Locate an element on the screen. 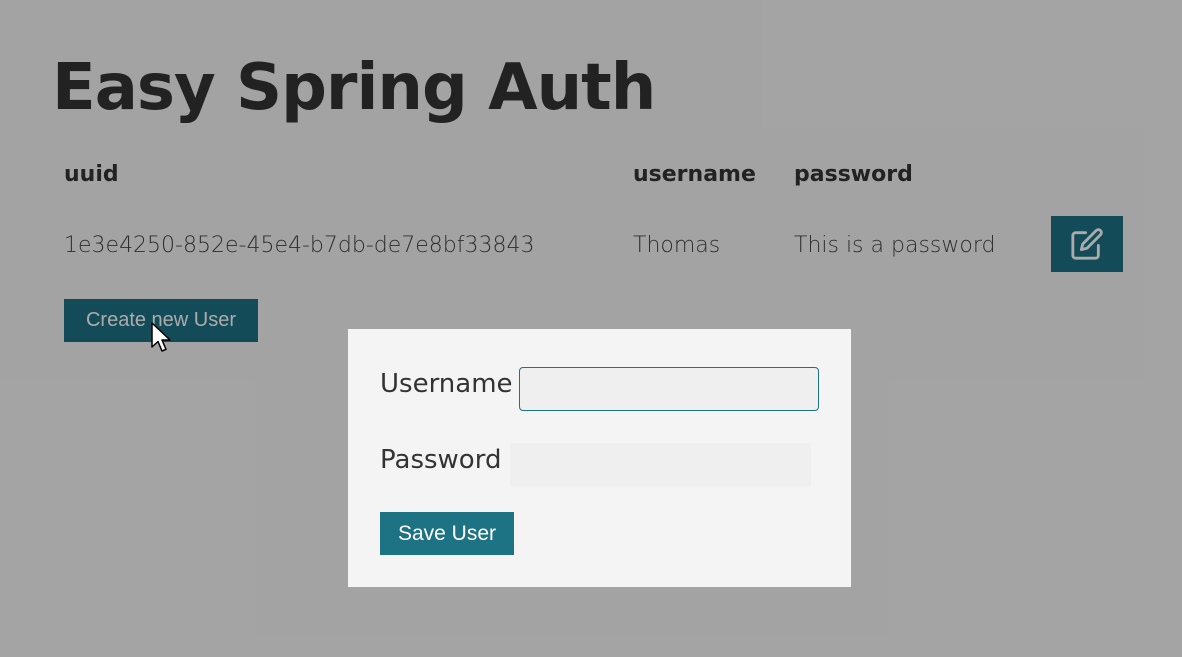  password-label: Password is located at coordinates (441, 460).